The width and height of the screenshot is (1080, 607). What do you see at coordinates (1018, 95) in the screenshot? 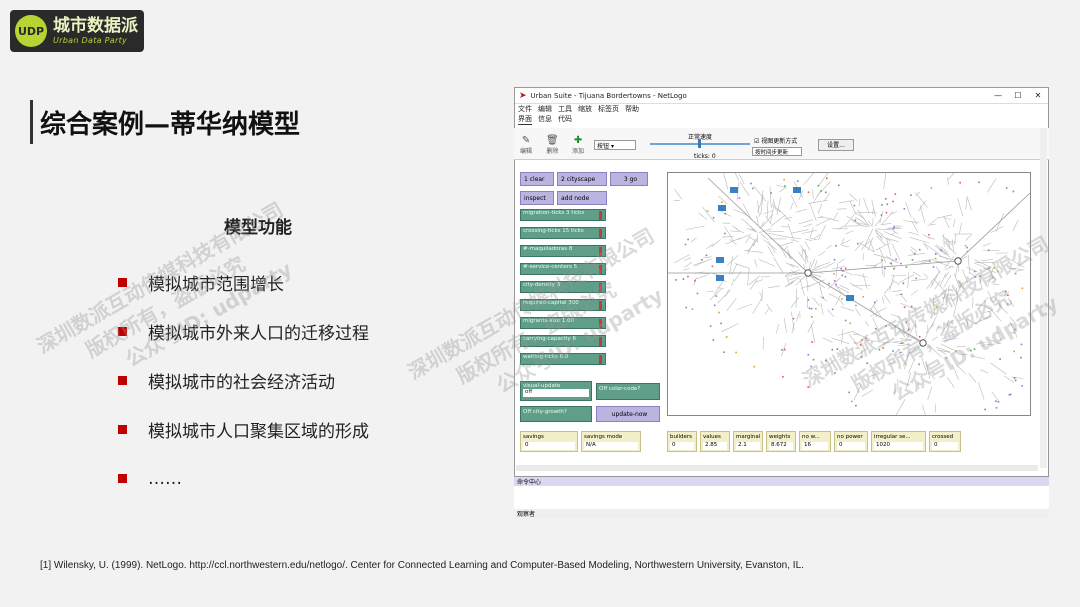
I see `maximize-icon: ☐` at bounding box center [1018, 95].